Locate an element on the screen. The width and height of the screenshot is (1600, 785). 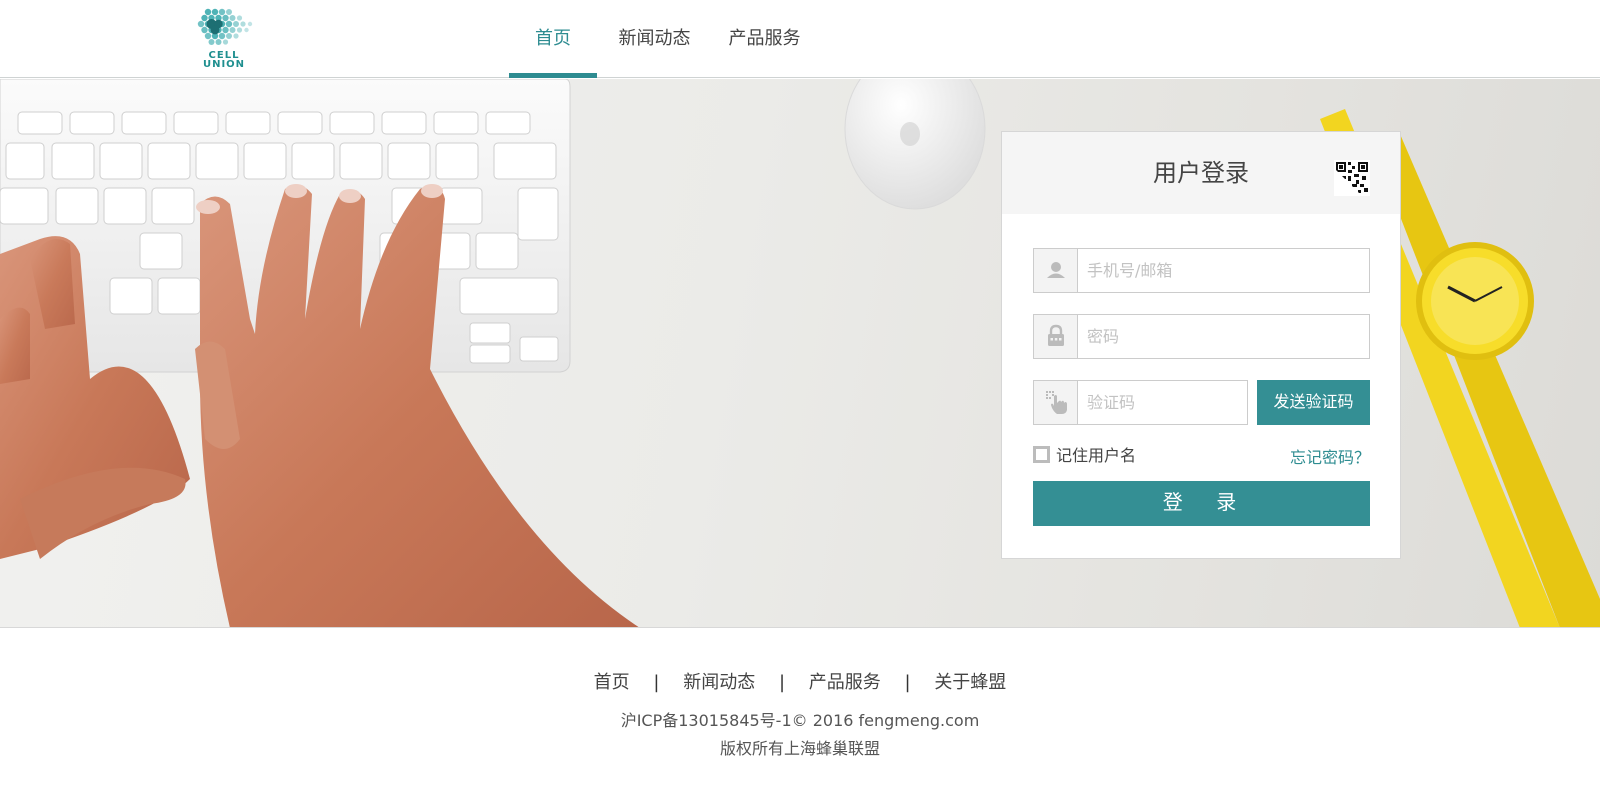
nav-item-home: 首页 is located at coordinates (553, 39).